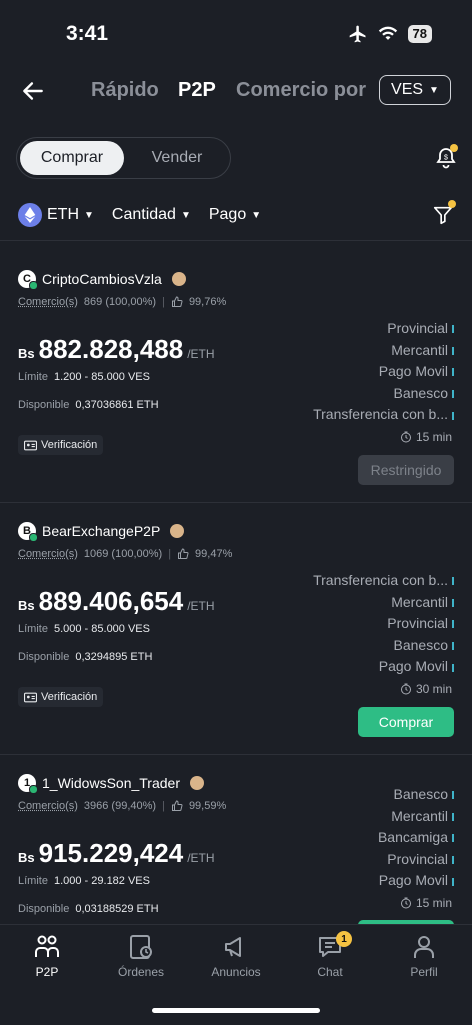 This screenshot has width=472, height=1025. Describe the element at coordinates (33, 91) in the screenshot. I see `back-arrow-icon` at that location.